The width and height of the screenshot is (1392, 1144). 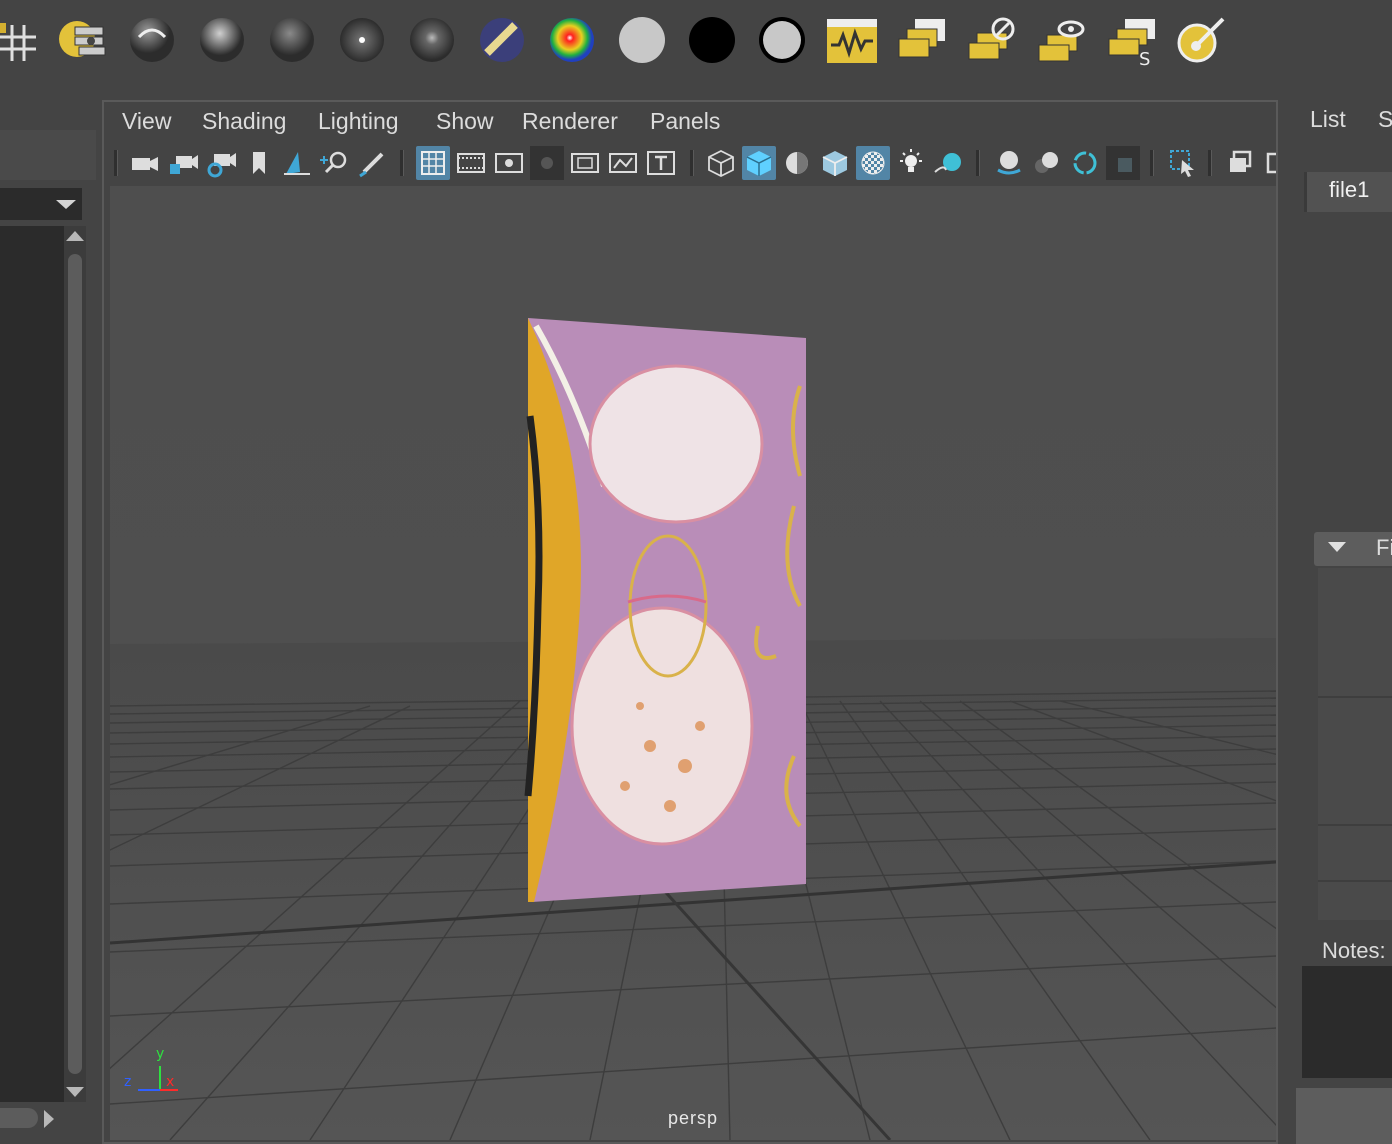 I want to click on axis-y-label: y, so click(x=160, y=1054).